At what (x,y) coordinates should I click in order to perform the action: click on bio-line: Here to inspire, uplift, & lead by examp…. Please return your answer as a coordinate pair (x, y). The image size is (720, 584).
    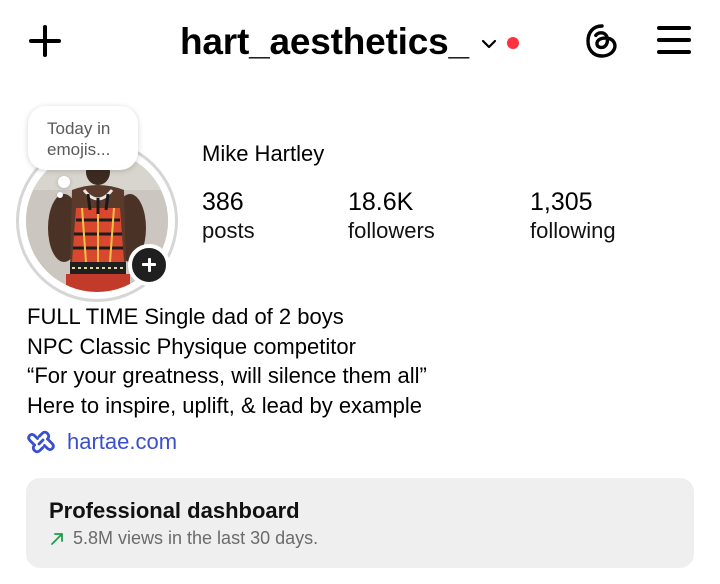
    Looking at the image, I should click on (224, 405).